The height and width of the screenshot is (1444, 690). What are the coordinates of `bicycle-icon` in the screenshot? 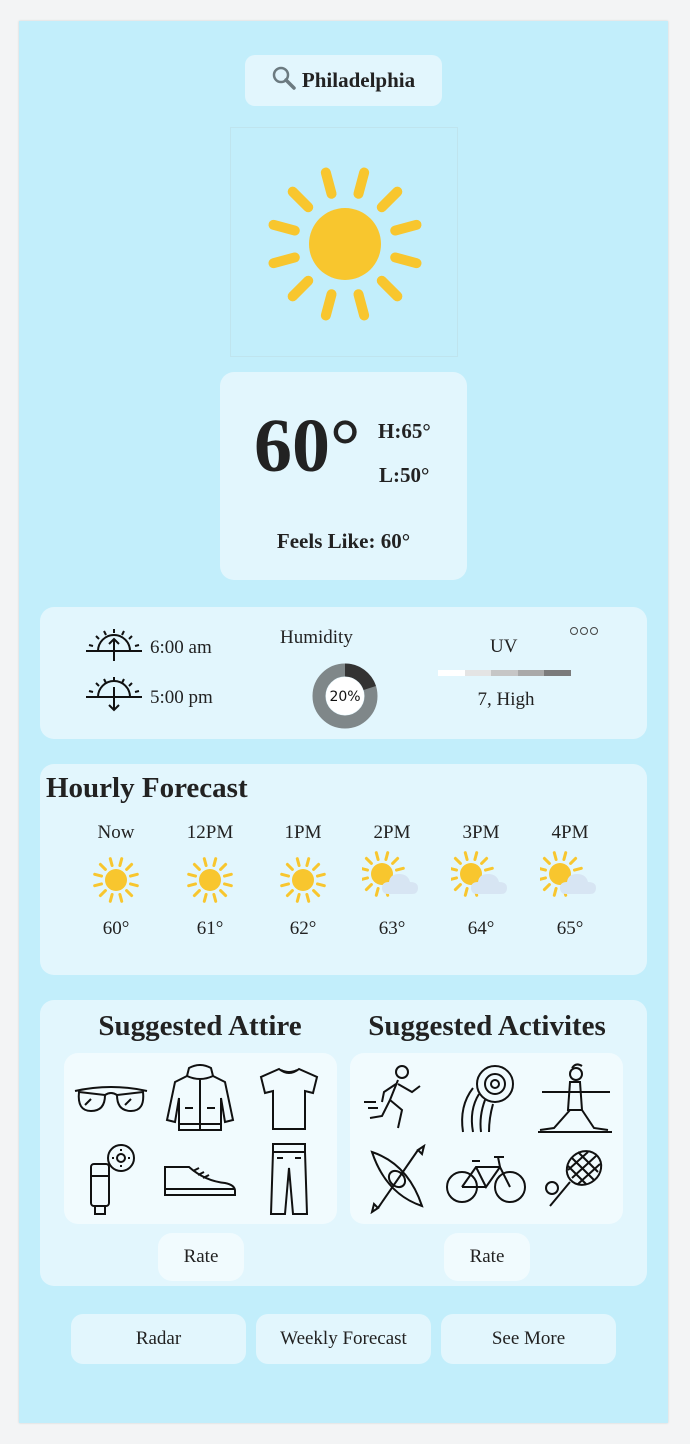 It's located at (486, 1179).